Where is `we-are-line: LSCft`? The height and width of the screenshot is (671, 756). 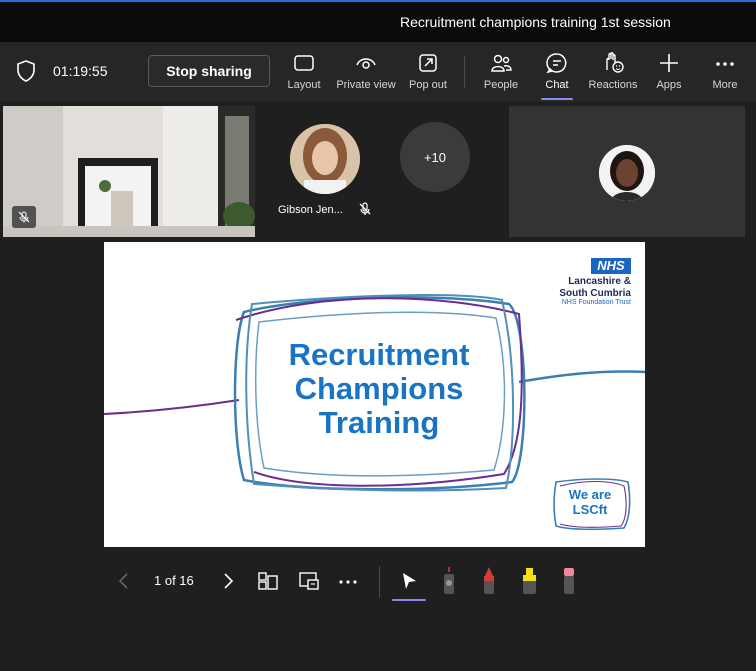 we-are-line: LSCft is located at coordinates (590, 509).